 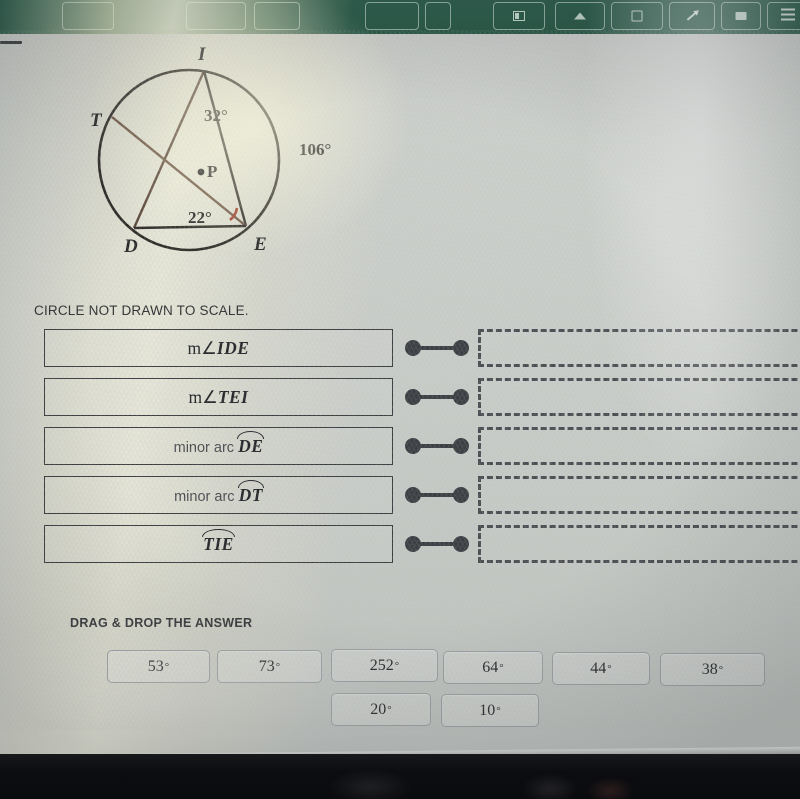 I want to click on pen-icon, so click(x=692, y=16).